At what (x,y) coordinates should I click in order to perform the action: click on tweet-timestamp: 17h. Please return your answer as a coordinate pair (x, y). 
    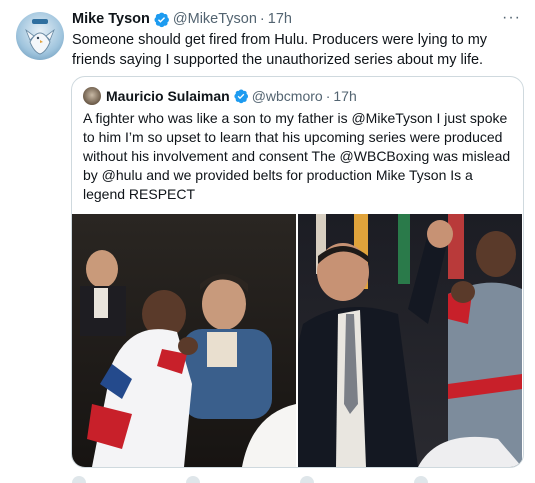
    Looking at the image, I should click on (280, 19).